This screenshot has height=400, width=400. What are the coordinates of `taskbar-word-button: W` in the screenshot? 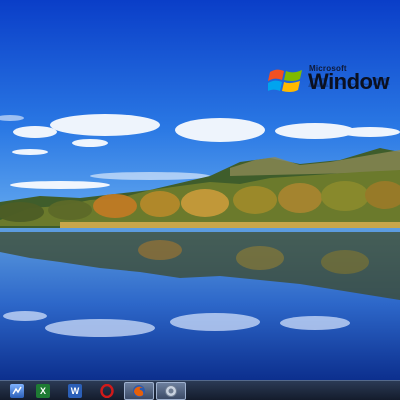 It's located at (75, 391).